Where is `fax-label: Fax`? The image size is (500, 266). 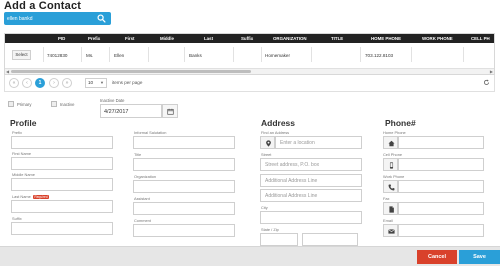 fax-label: Fax is located at coordinates (386, 198).